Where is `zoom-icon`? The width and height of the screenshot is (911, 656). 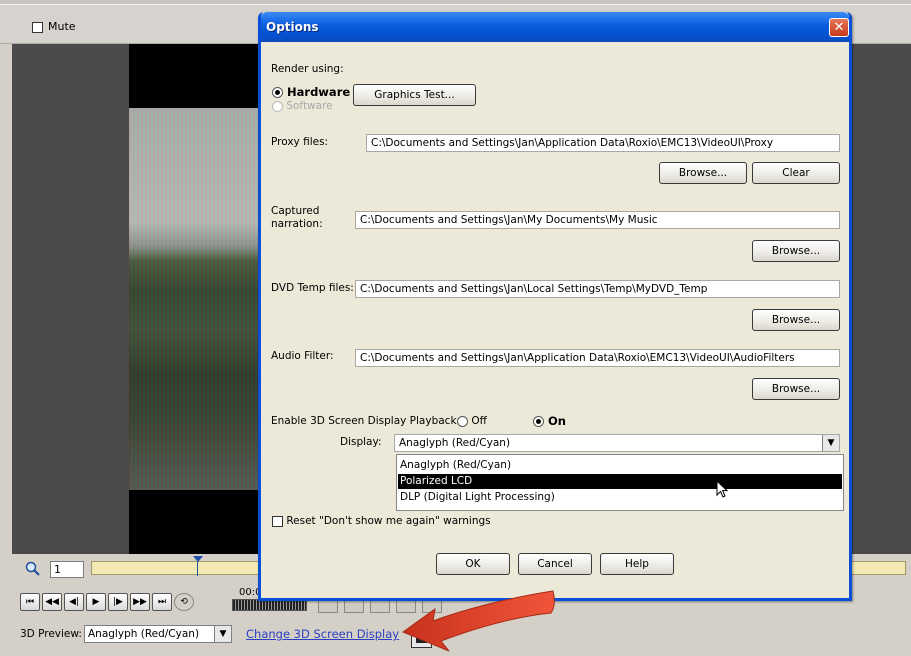 zoom-icon is located at coordinates (33, 569).